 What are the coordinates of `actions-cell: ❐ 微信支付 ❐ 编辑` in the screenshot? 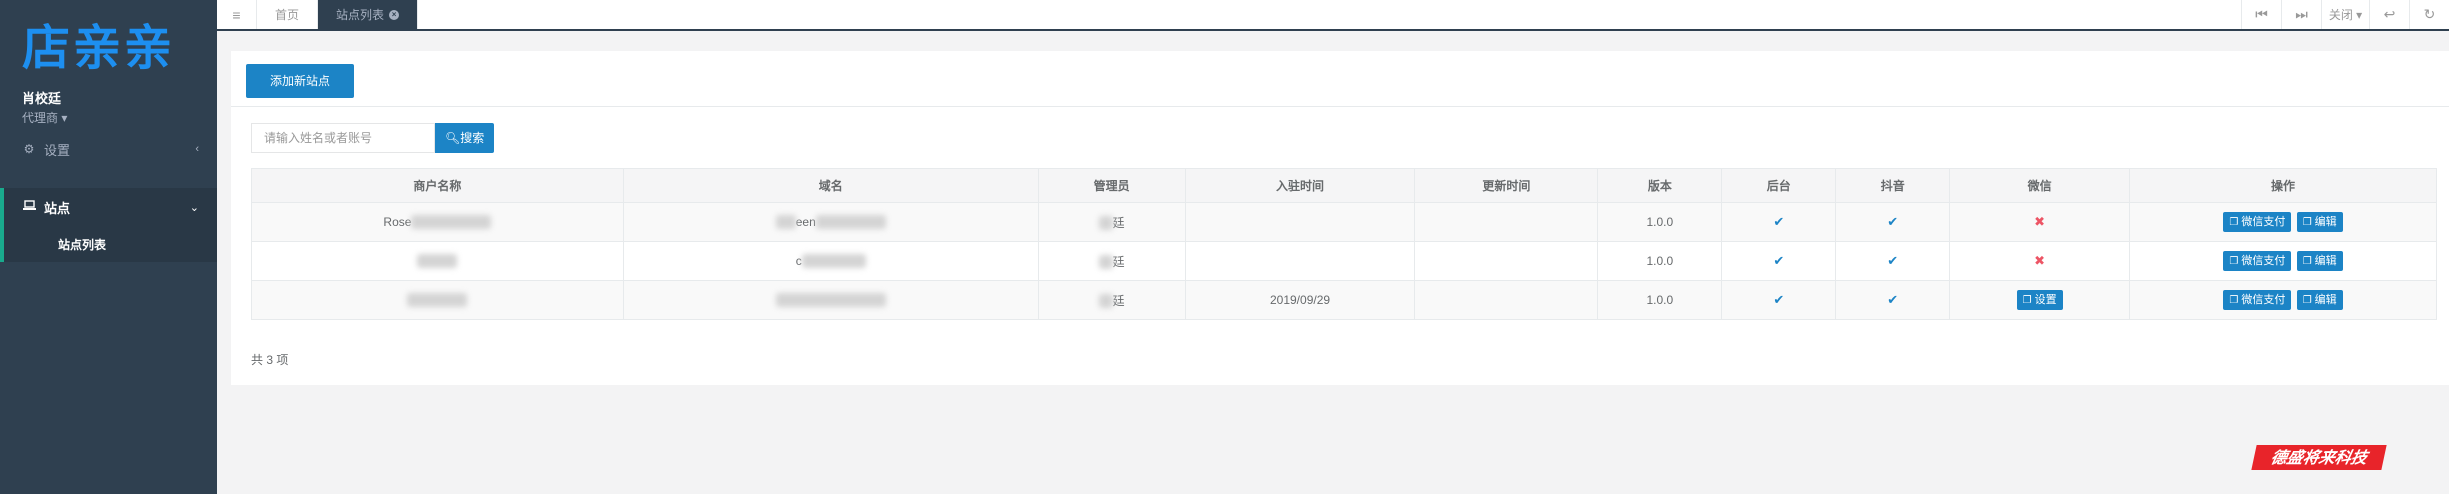 It's located at (2283, 261).